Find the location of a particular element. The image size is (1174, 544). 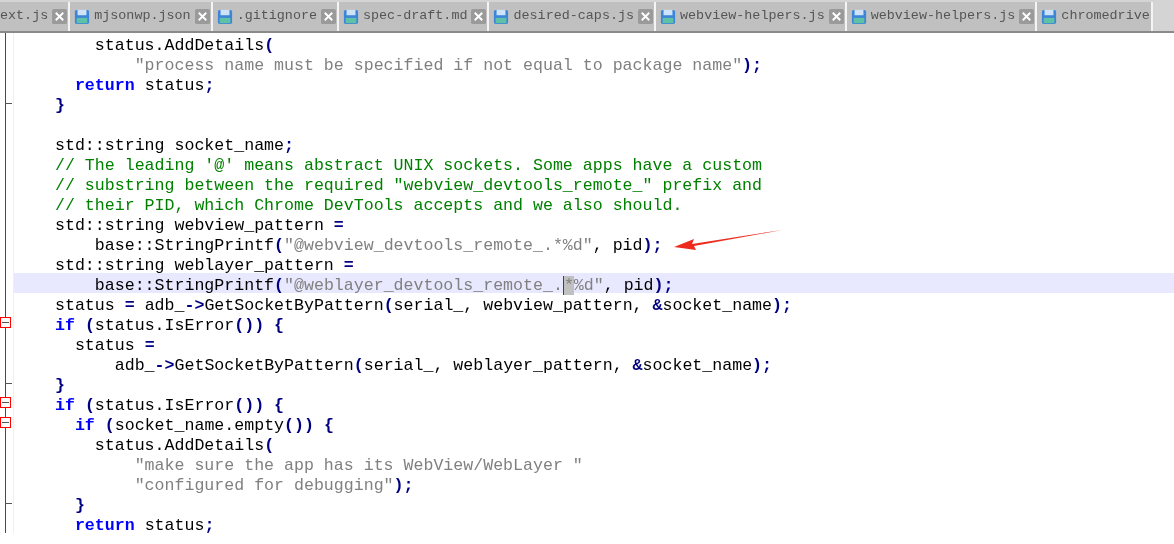

file-tab: chromedrive is located at coordinates (1095, 16).